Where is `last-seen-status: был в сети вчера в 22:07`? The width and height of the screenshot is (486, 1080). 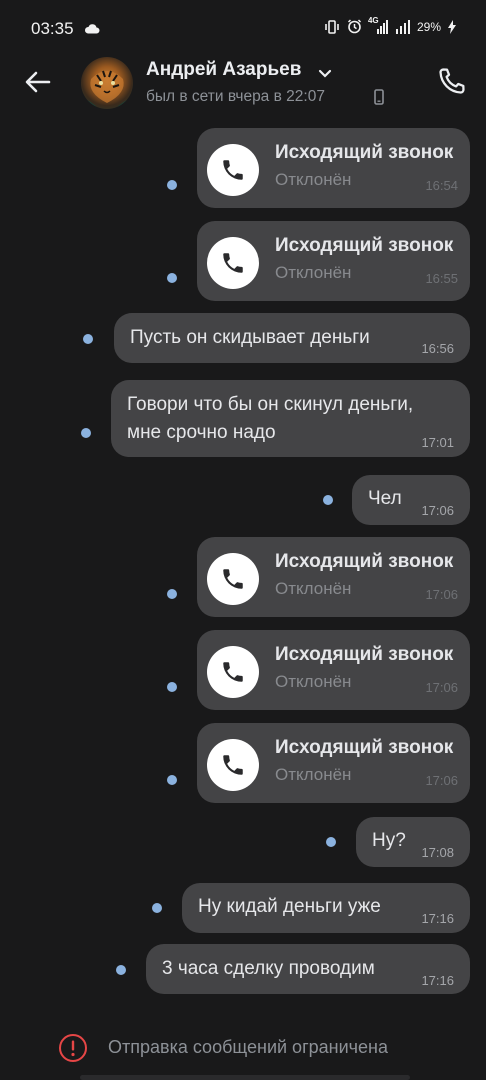
last-seen-status: был в сети вчера в 22:07 is located at coordinates (235, 96).